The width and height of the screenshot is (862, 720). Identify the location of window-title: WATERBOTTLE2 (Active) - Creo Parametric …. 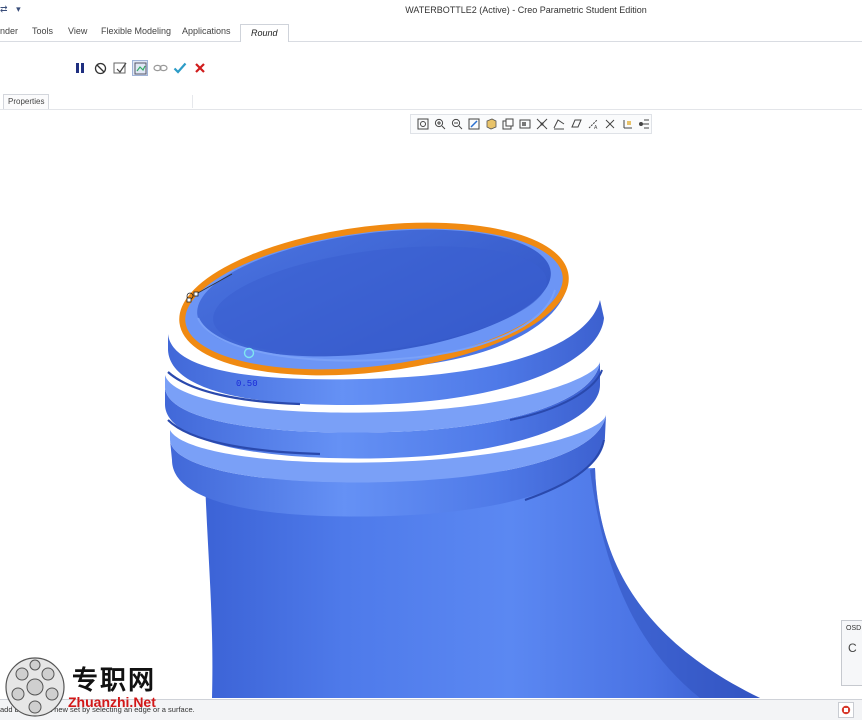
(526, 10).